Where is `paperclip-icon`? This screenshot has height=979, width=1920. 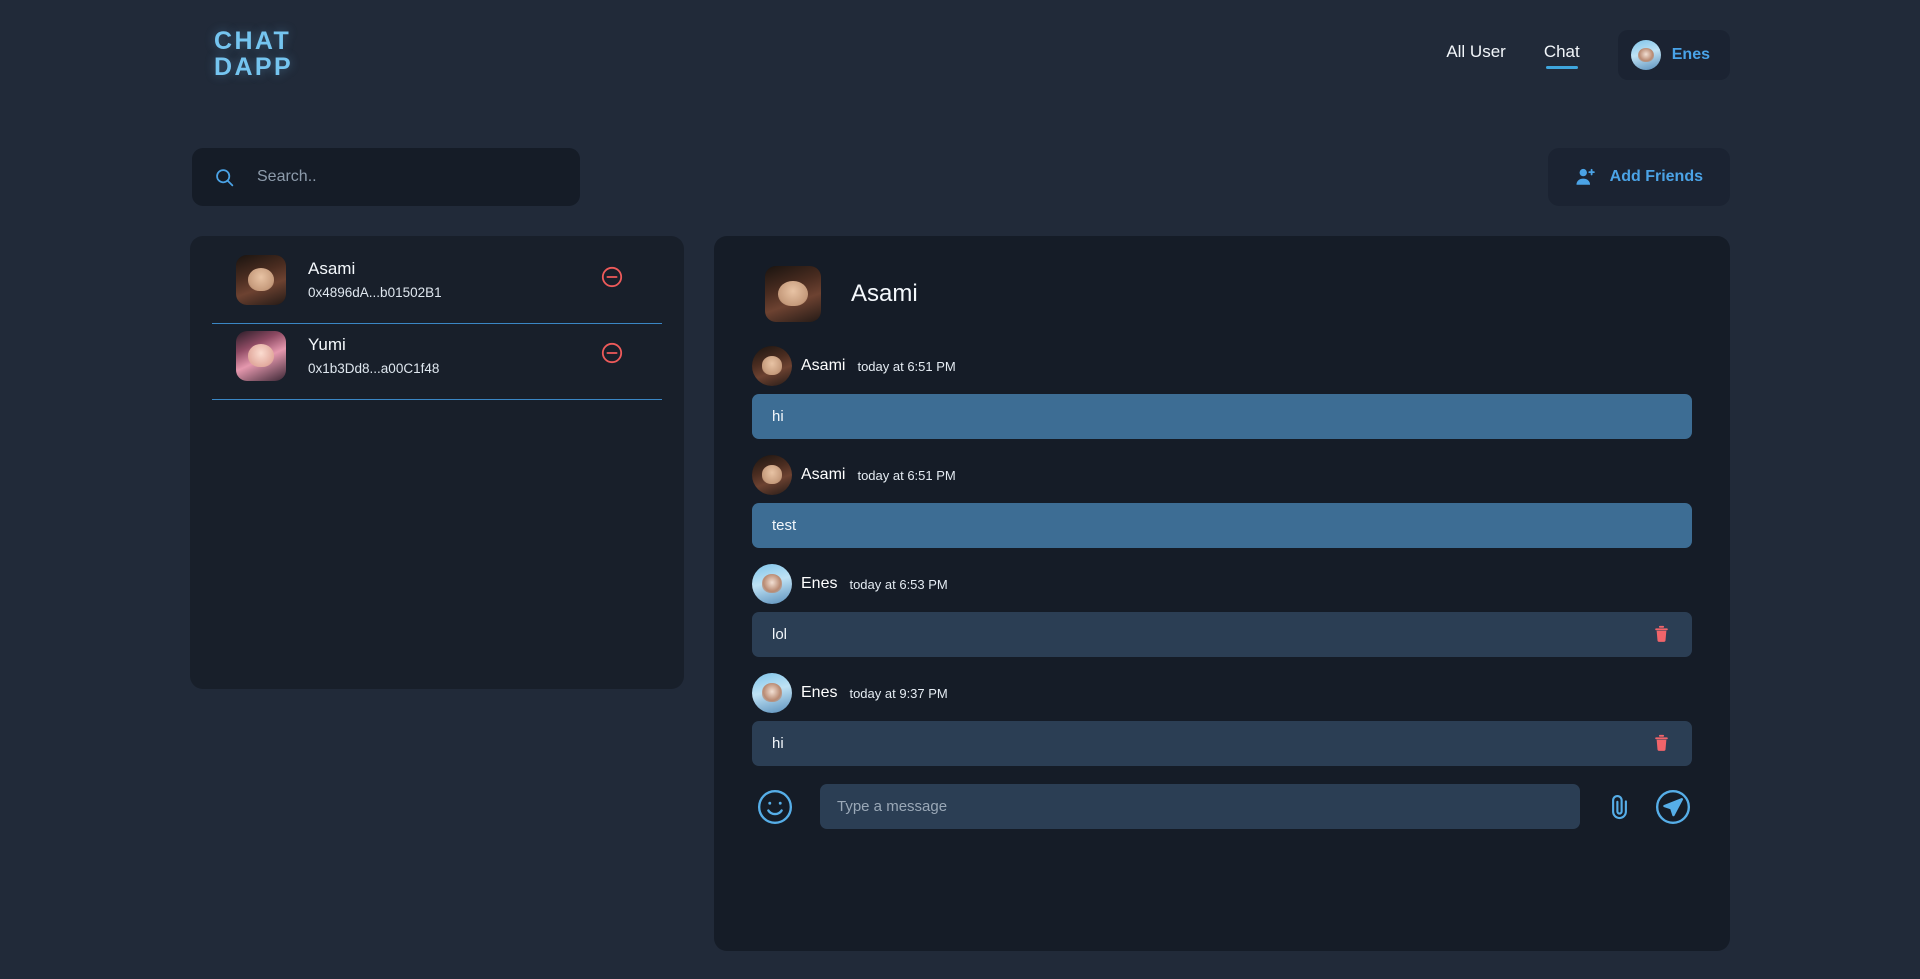
paperclip-icon is located at coordinates (1619, 807).